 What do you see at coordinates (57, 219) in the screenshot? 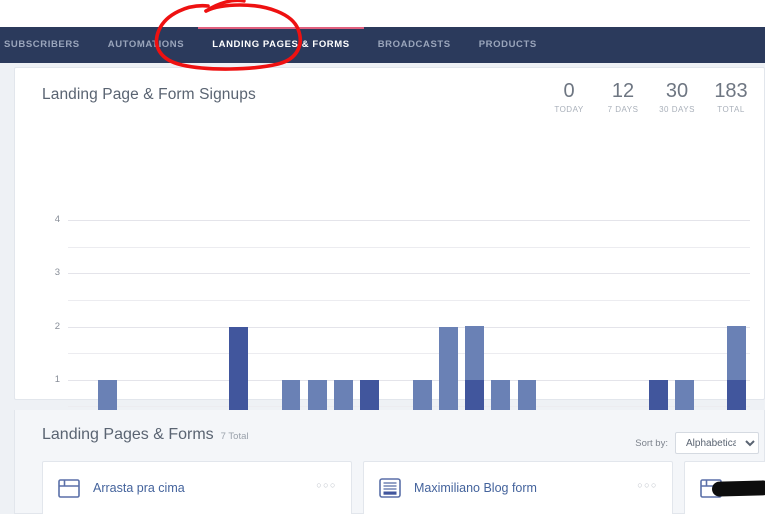
I see `y-axis-tick: 4` at bounding box center [57, 219].